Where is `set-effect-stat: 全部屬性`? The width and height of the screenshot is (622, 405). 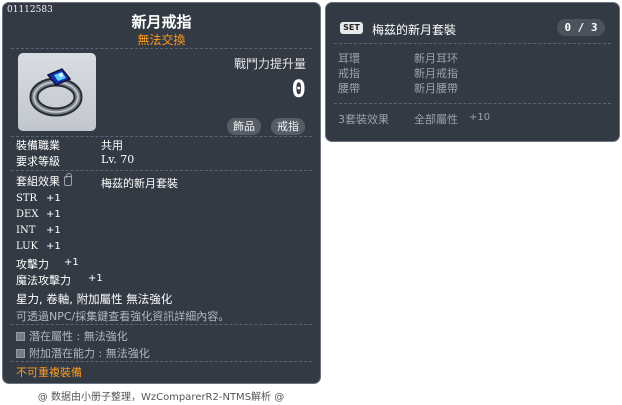 set-effect-stat: 全部屬性 is located at coordinates (436, 119).